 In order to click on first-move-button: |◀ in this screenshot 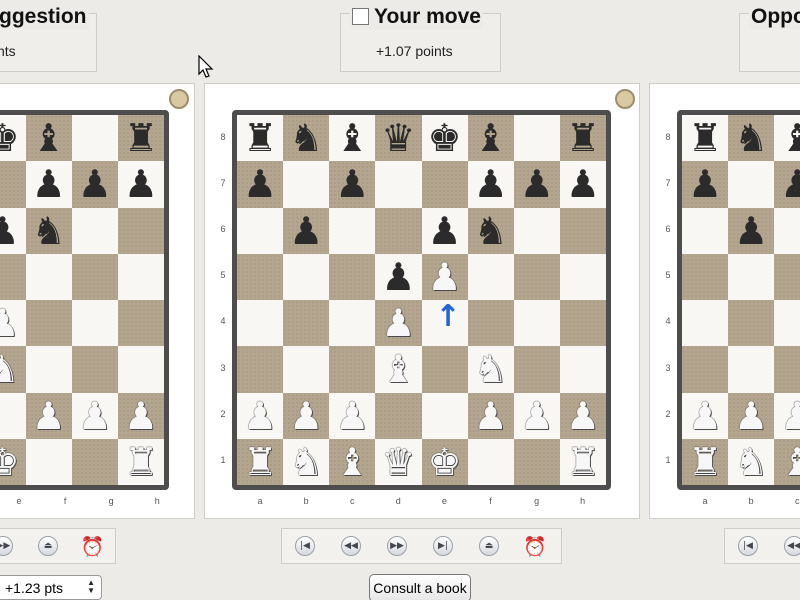, I will do `click(748, 546)`.